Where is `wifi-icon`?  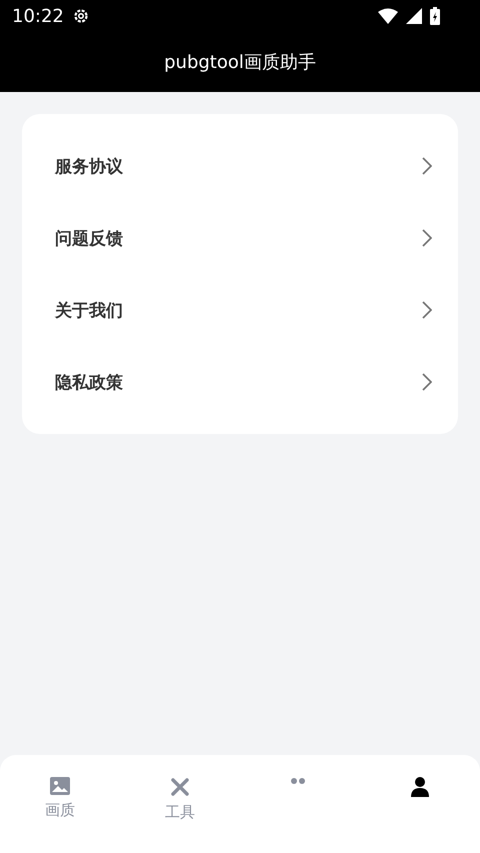 wifi-icon is located at coordinates (388, 16).